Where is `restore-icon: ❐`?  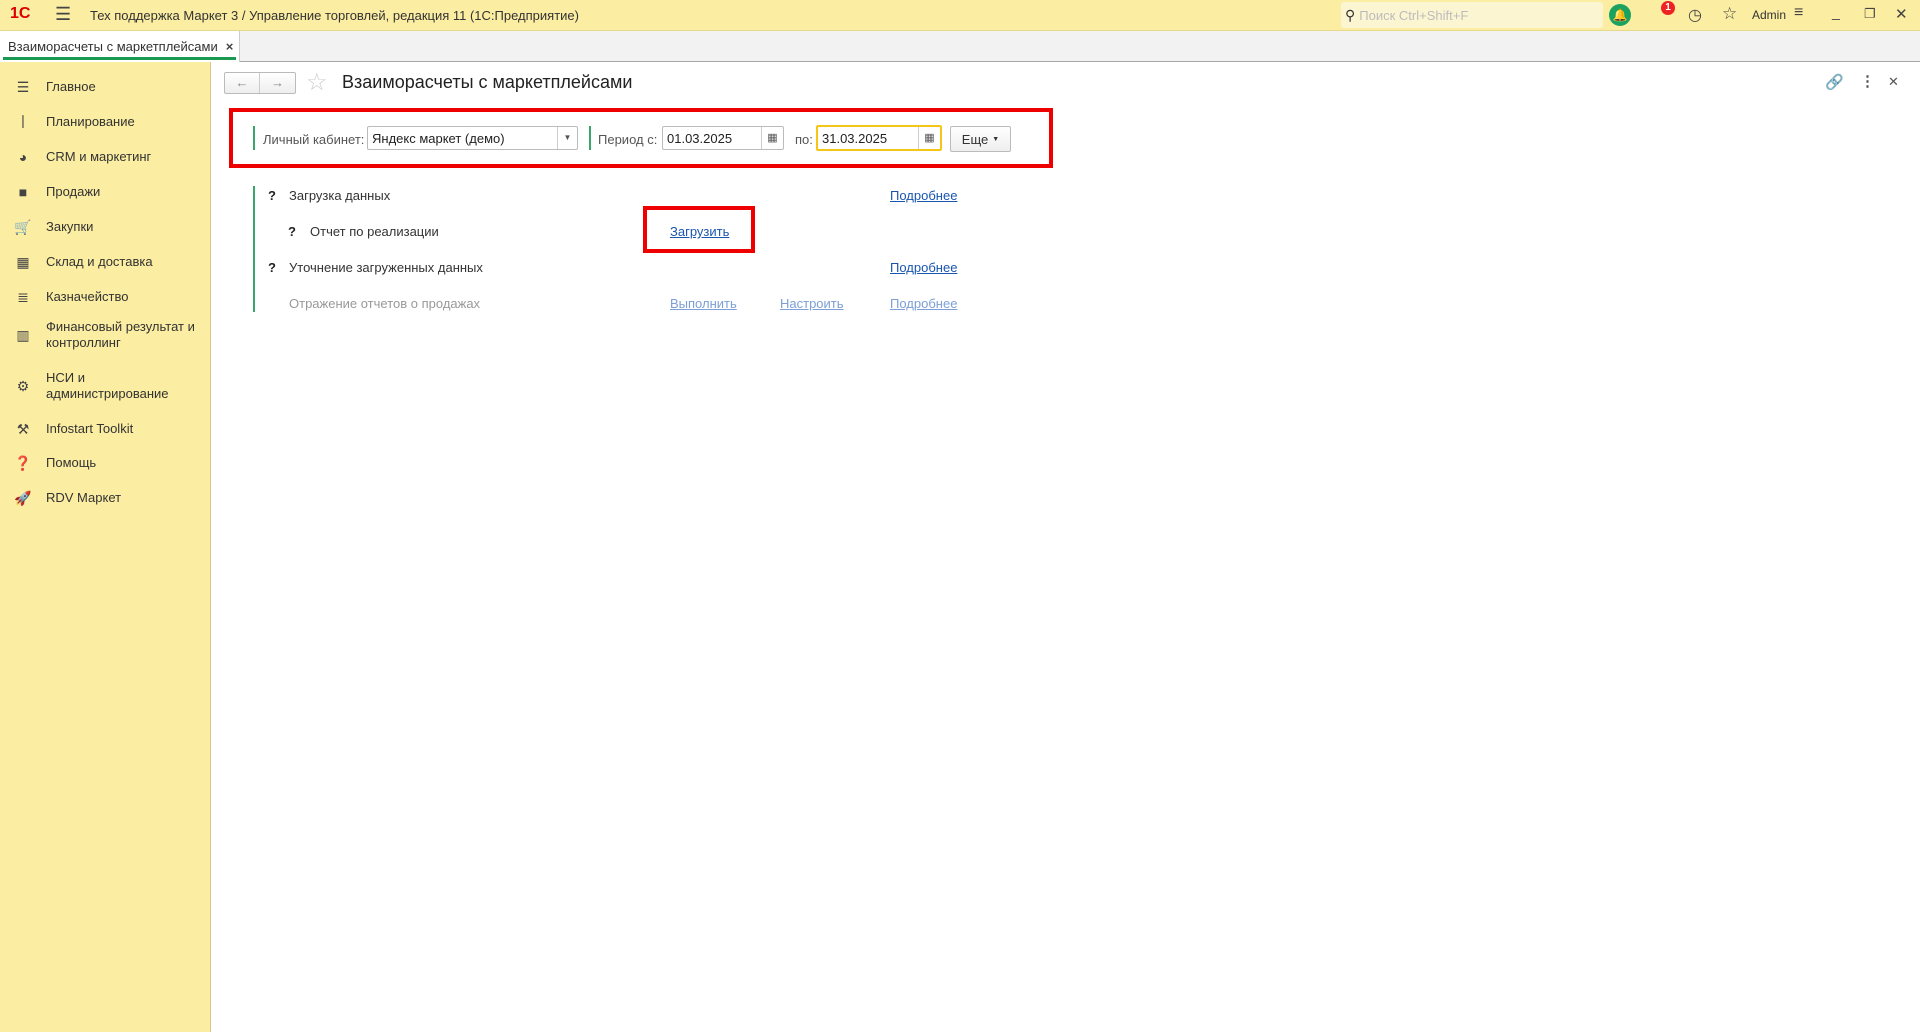 restore-icon: ❐ is located at coordinates (1870, 14).